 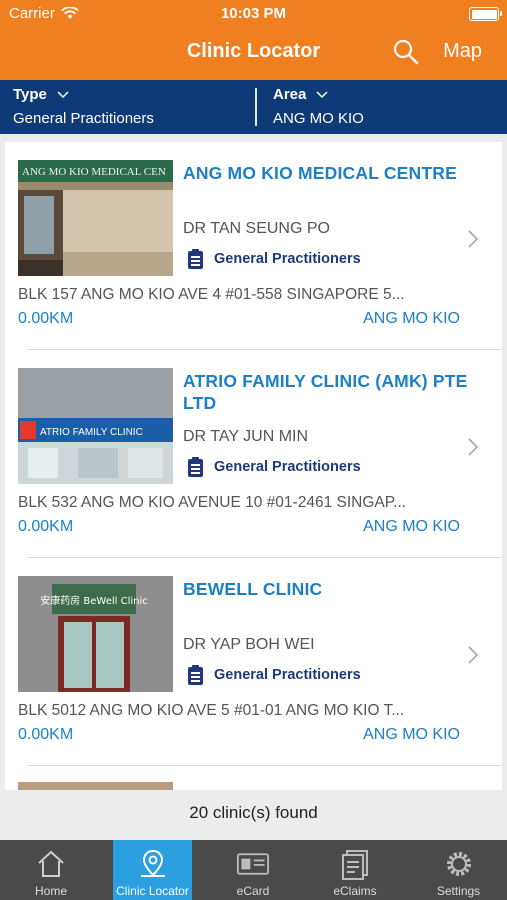 What do you see at coordinates (94, 172) in the screenshot?
I see `clinic-sign-text: ANG MO KIO MEDICAL CEN` at bounding box center [94, 172].